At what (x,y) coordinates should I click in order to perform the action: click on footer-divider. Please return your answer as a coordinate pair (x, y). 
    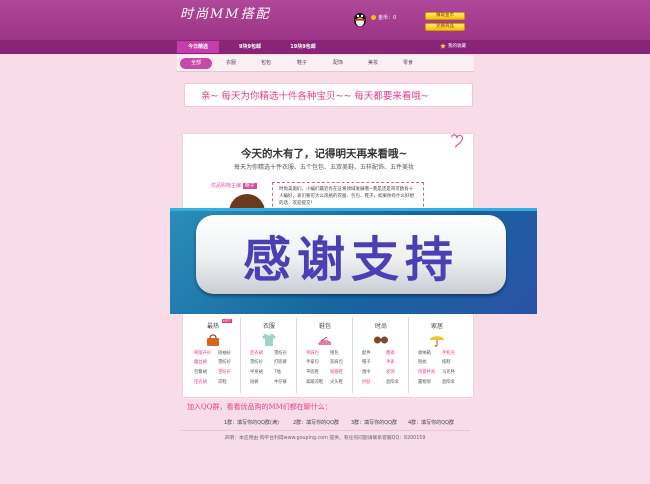
    Looking at the image, I should click on (325, 430).